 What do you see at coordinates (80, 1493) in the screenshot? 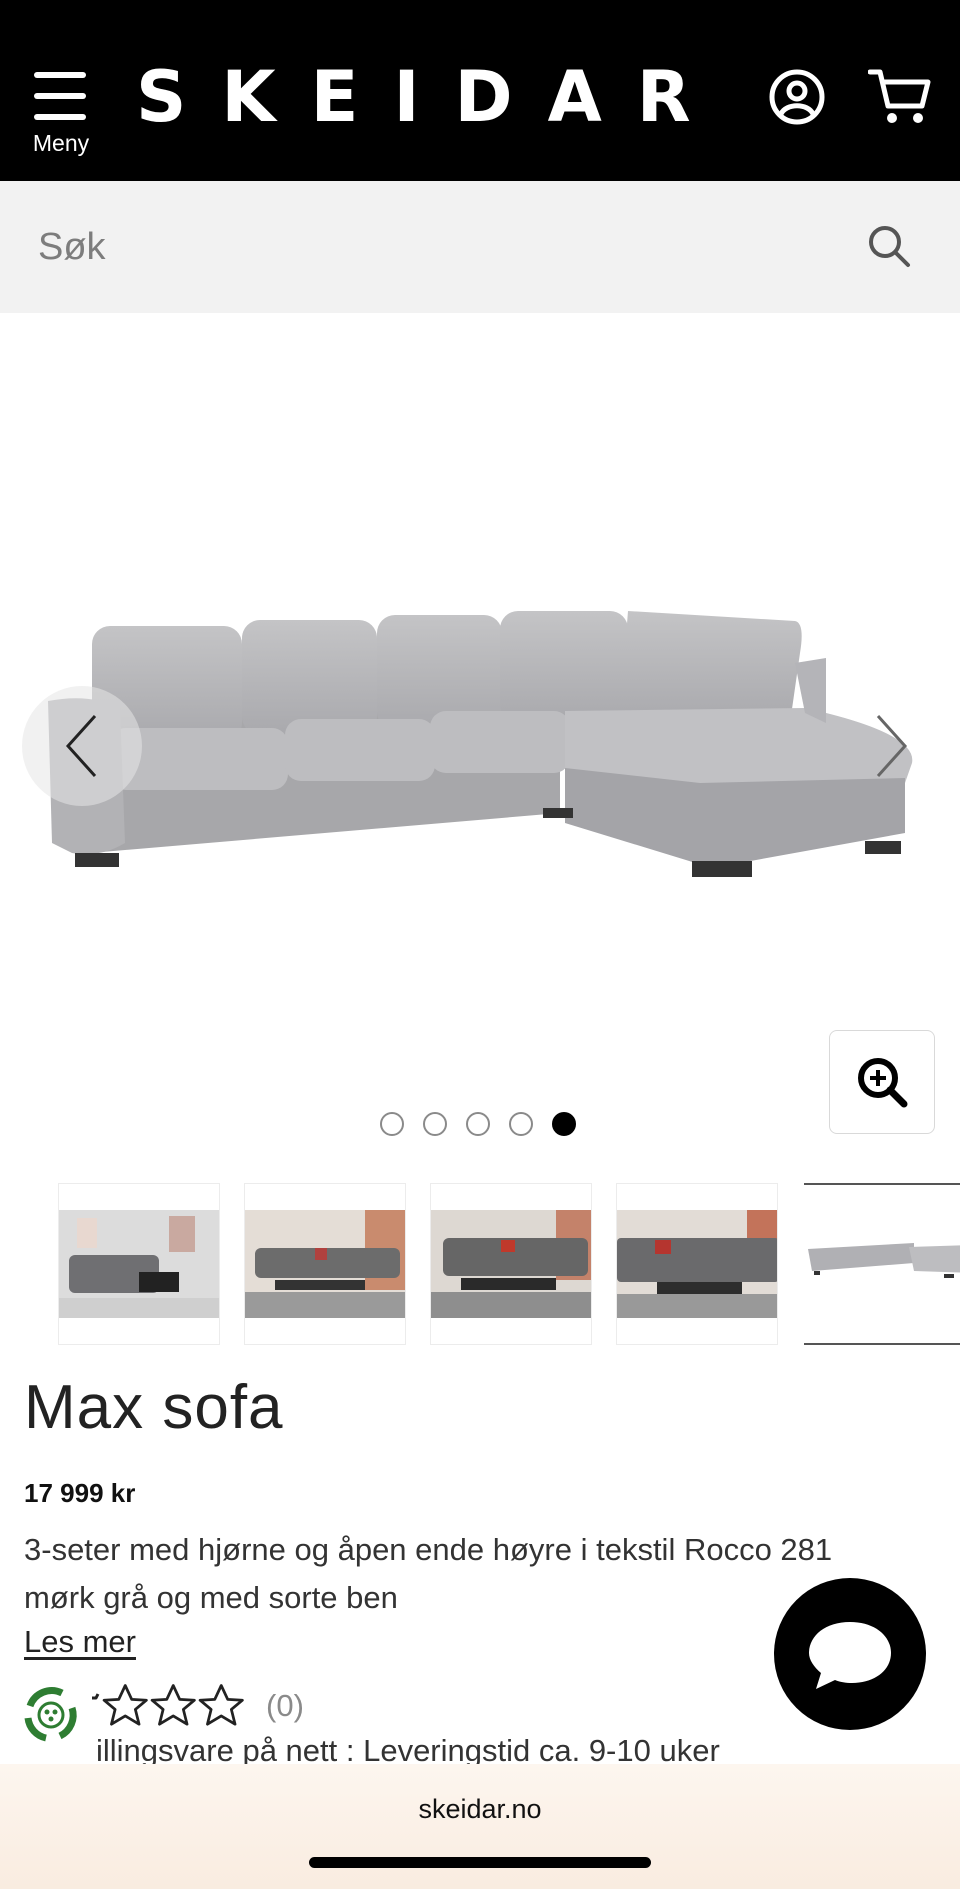
I see `product-price: 17 999 kr` at bounding box center [80, 1493].